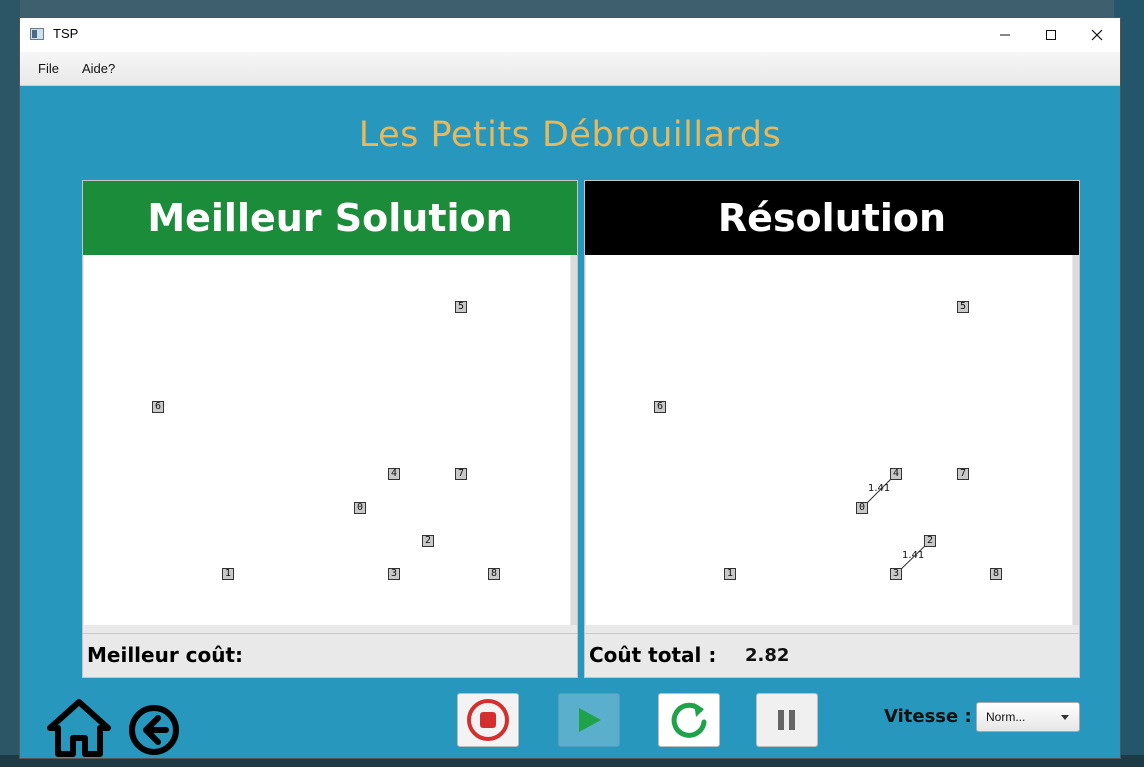 The width and height of the screenshot is (1144, 767). Describe the element at coordinates (653, 655) in the screenshot. I see `total-cost-label: Coût total :` at that location.